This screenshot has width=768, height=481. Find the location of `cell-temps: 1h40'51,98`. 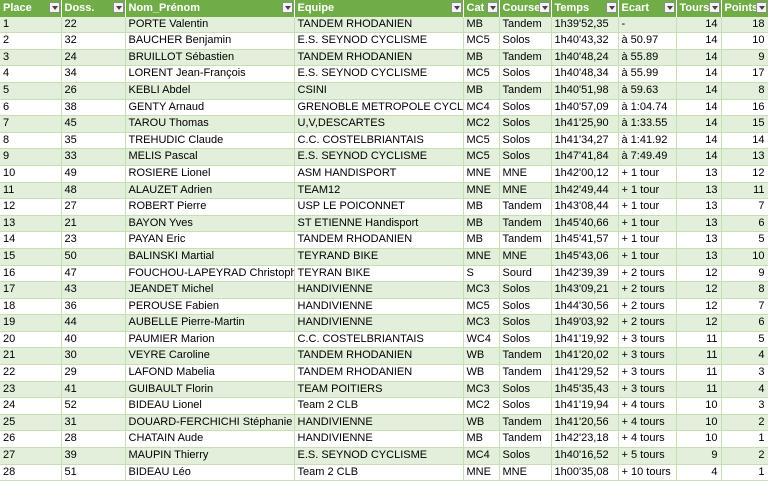

cell-temps: 1h40'51,98 is located at coordinates (585, 91).